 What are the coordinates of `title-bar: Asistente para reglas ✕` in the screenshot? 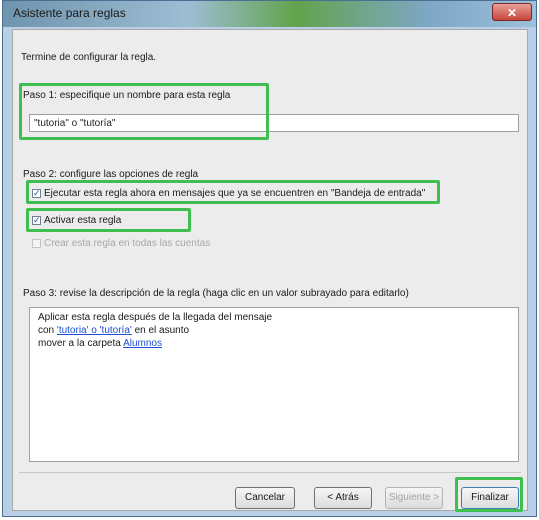 It's located at (269, 14).